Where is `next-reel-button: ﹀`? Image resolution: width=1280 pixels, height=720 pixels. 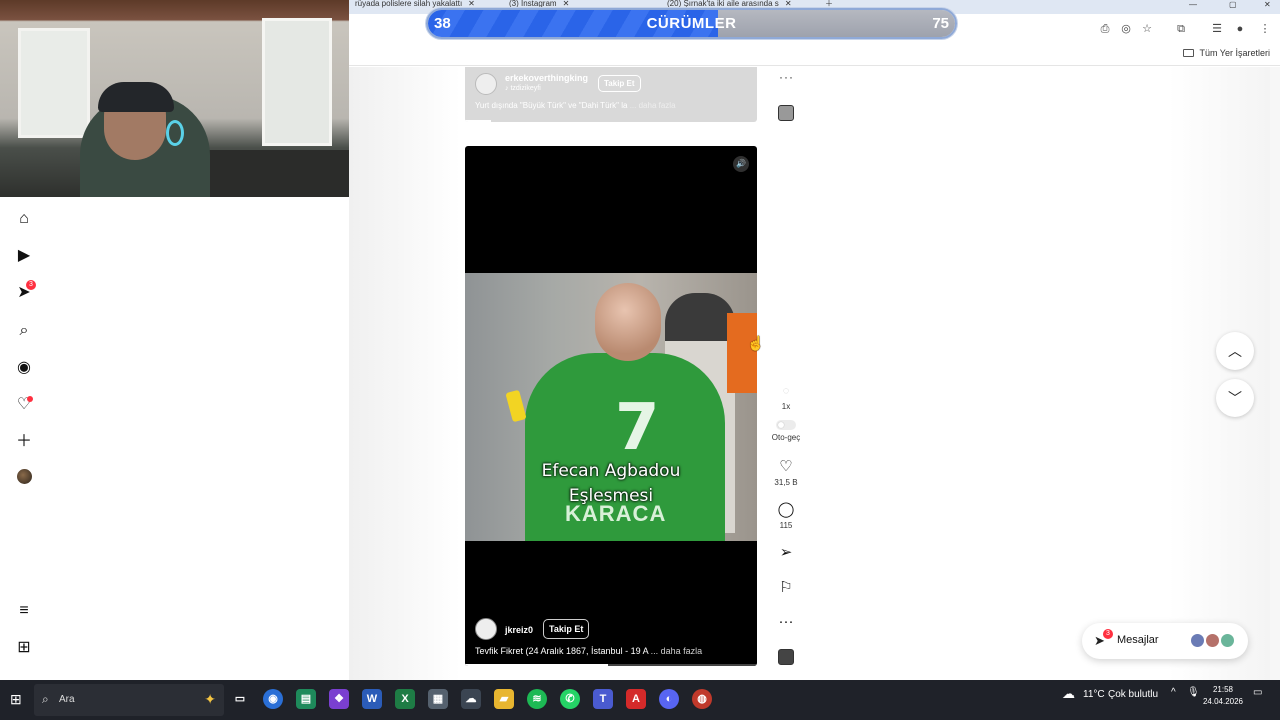
next-reel-button: ﹀ is located at coordinates (1235, 398).